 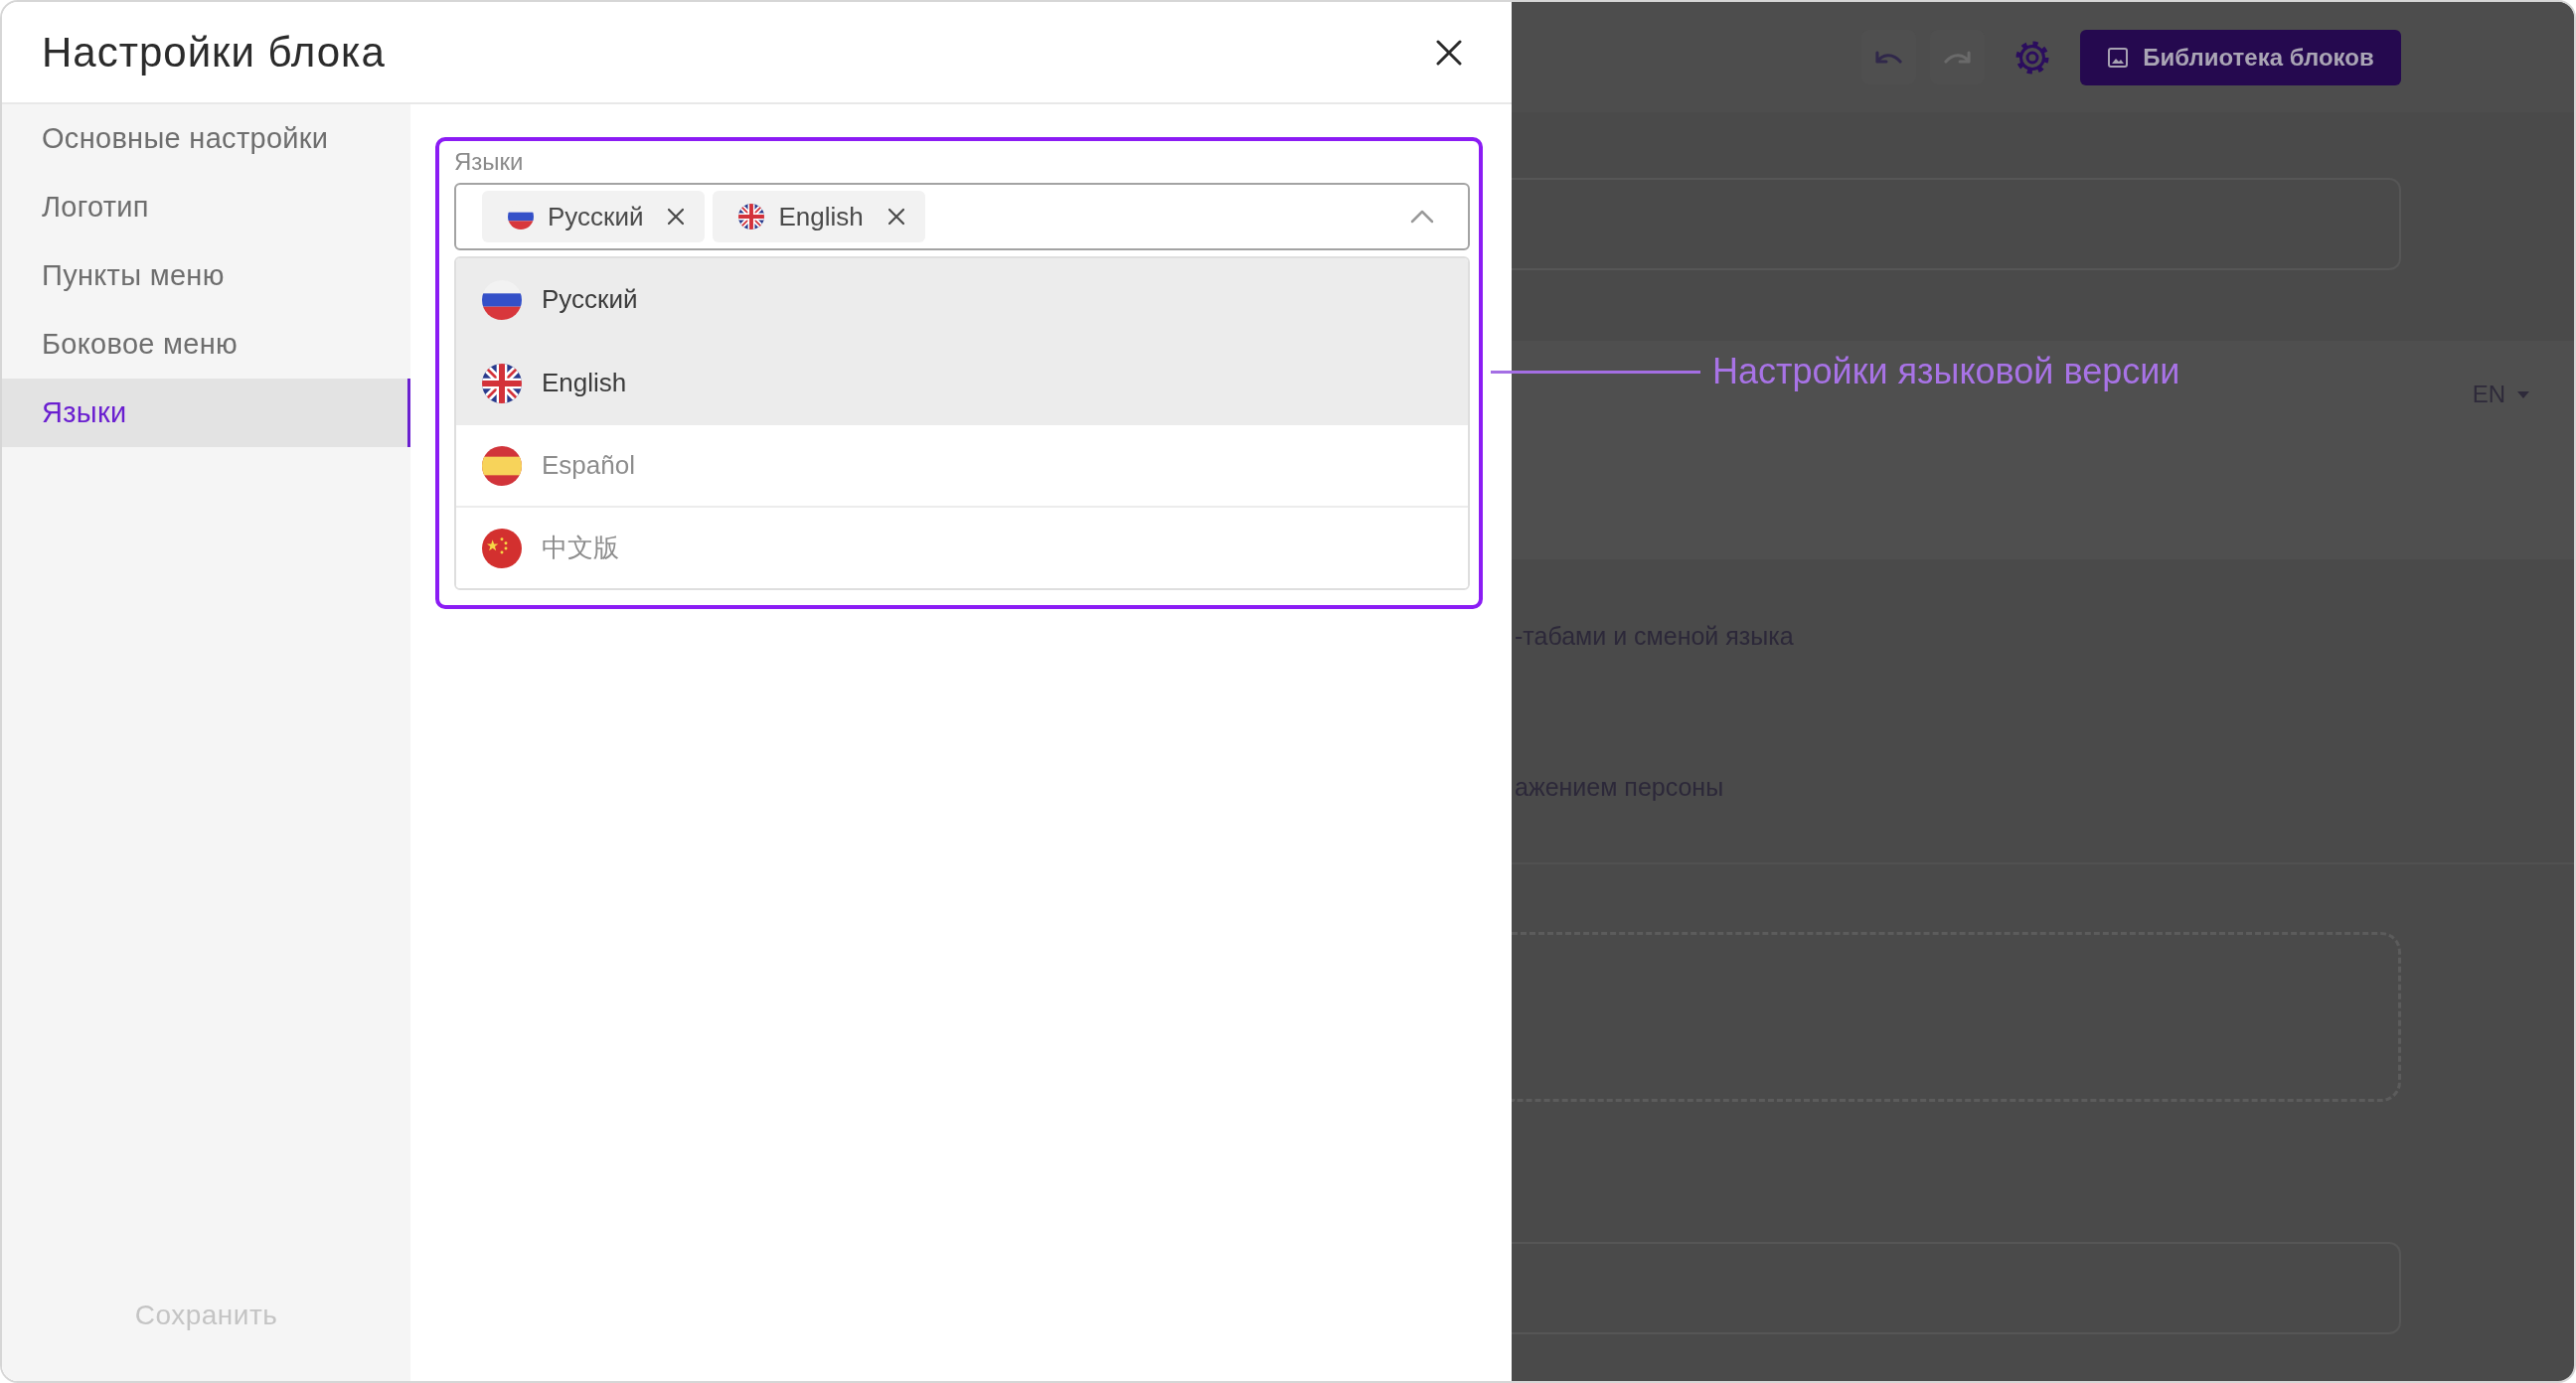 I want to click on dashed-drop-area, so click(x=1956, y=1017).